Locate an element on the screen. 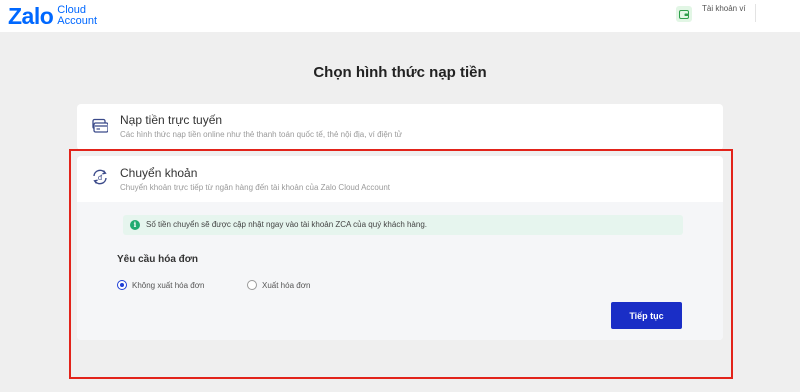 This screenshot has width=800, height=392. zalo-cloud-logo: Zalo Cloud Account is located at coordinates (52, 16).